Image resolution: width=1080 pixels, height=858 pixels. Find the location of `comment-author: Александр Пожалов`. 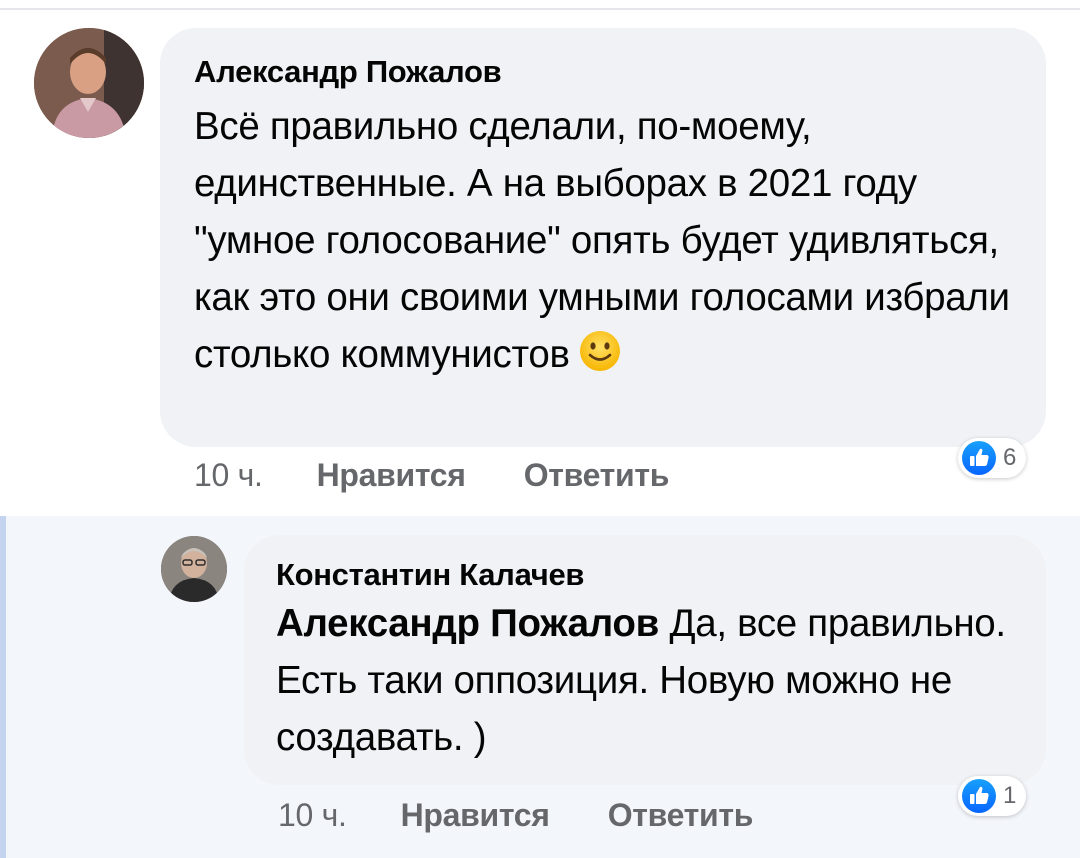

comment-author: Александр Пожалов is located at coordinates (604, 72).